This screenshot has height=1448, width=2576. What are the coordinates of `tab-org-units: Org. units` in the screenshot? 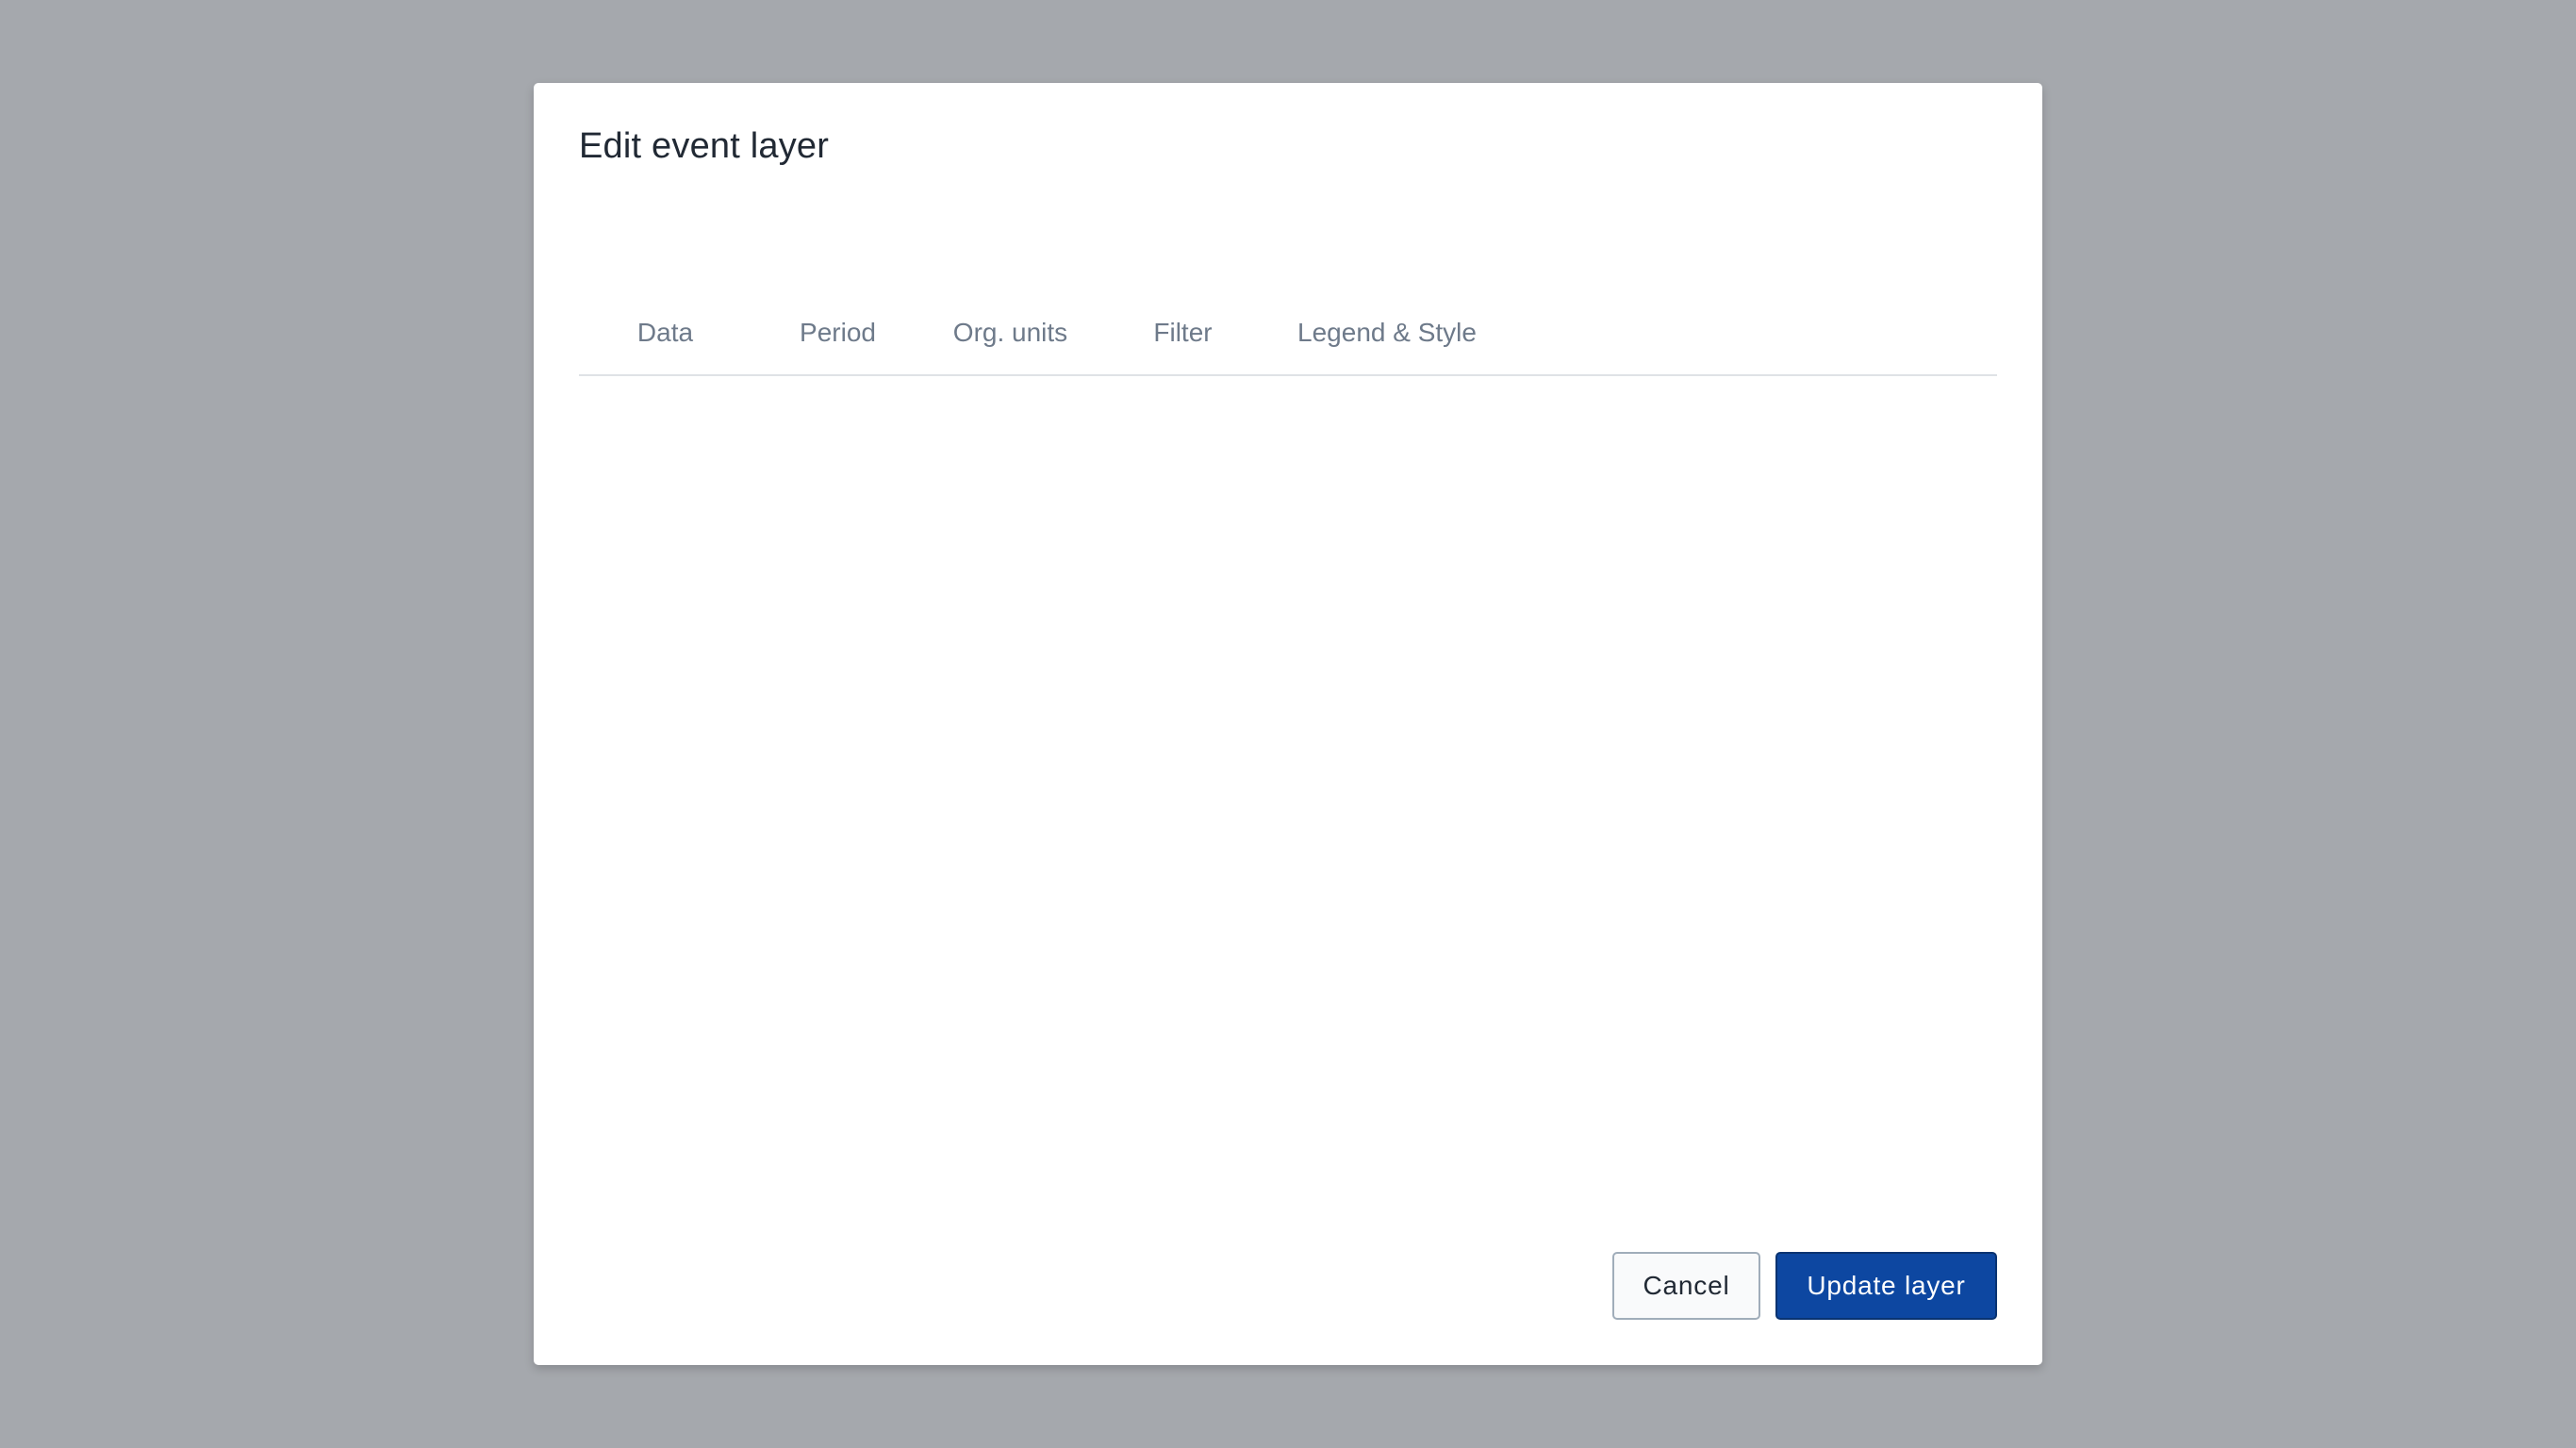 It's located at (1010, 332).